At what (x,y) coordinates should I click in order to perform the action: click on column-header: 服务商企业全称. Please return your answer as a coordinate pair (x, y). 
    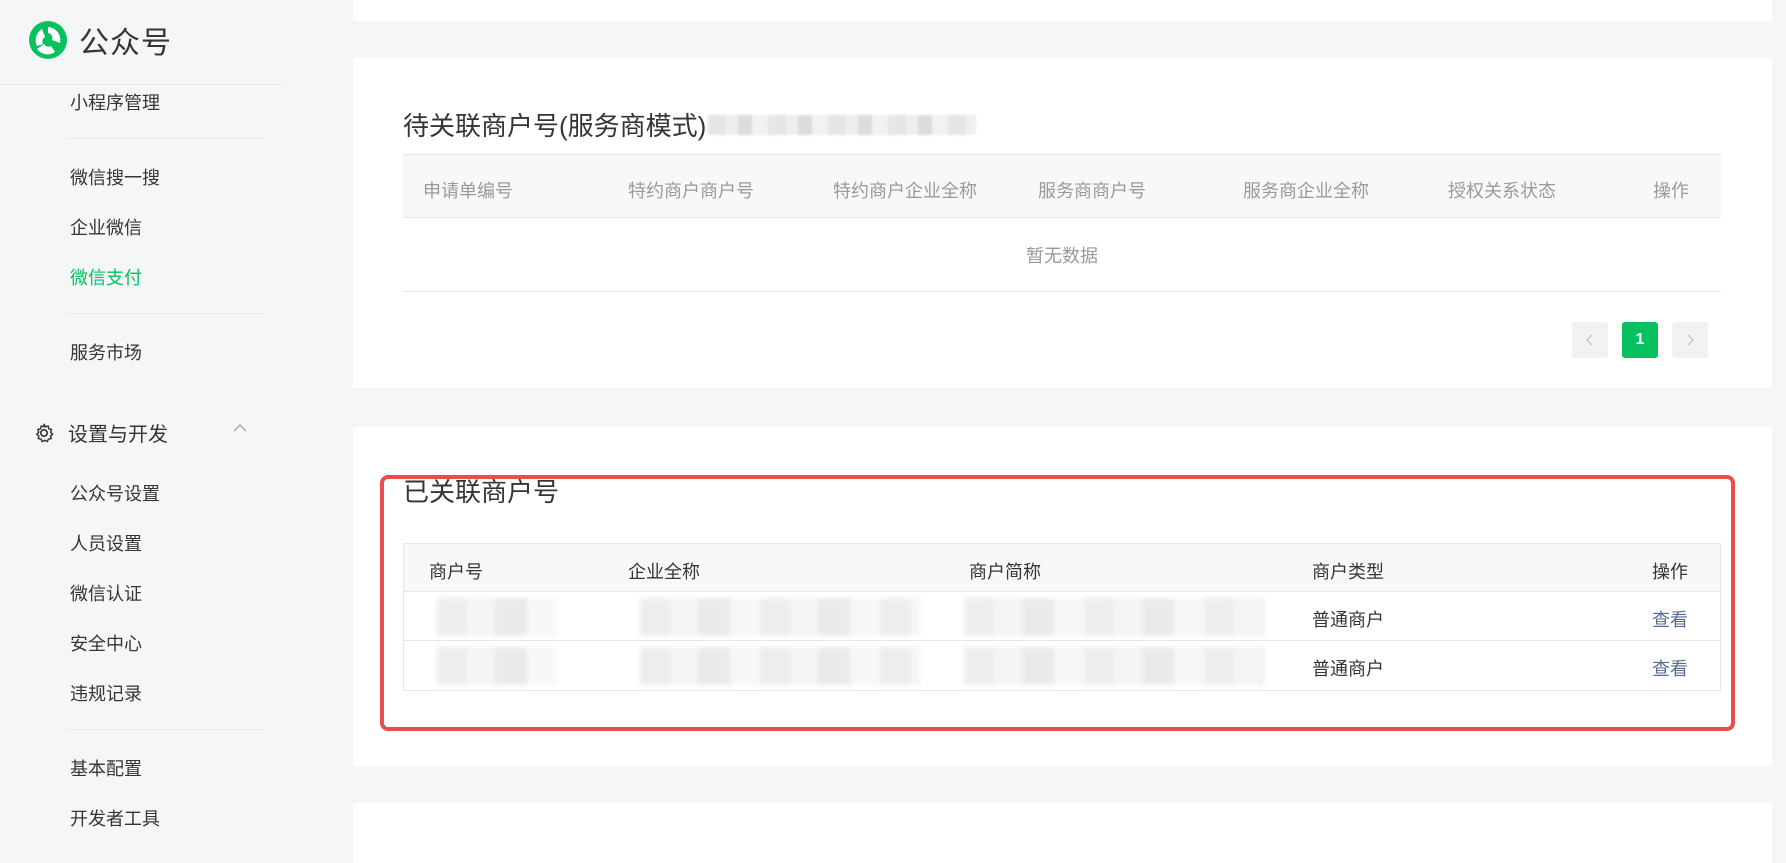
    Looking at the image, I should click on (1306, 191).